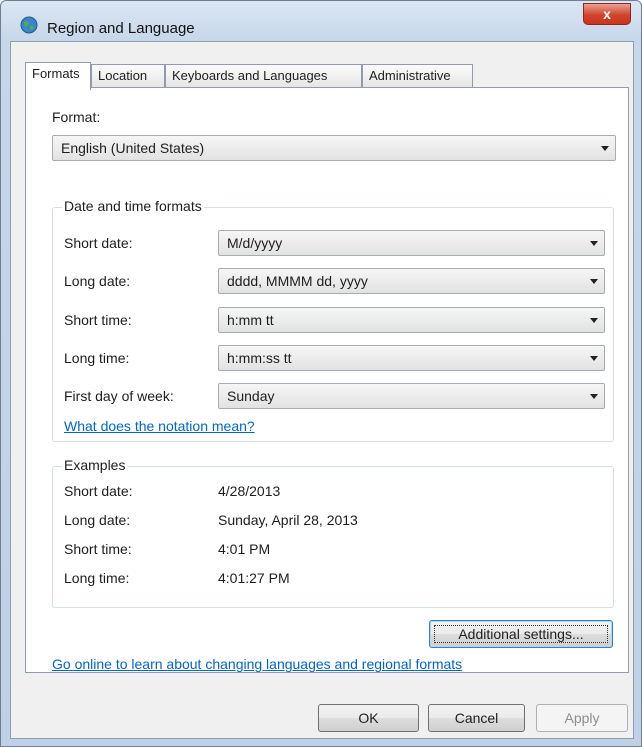 The width and height of the screenshot is (642, 747). What do you see at coordinates (297, 281) in the screenshot?
I see `long-date-value: dddd, MMMM dd, yyyy` at bounding box center [297, 281].